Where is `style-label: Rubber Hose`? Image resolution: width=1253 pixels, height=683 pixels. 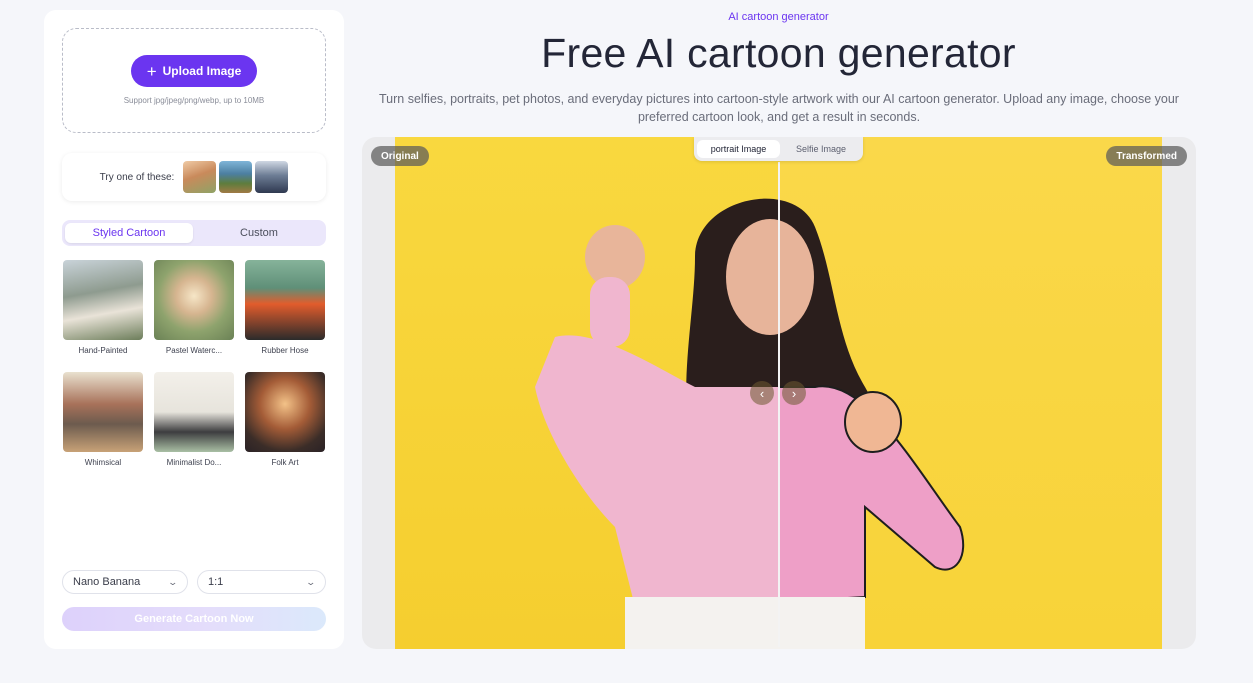 style-label: Rubber Hose is located at coordinates (285, 350).